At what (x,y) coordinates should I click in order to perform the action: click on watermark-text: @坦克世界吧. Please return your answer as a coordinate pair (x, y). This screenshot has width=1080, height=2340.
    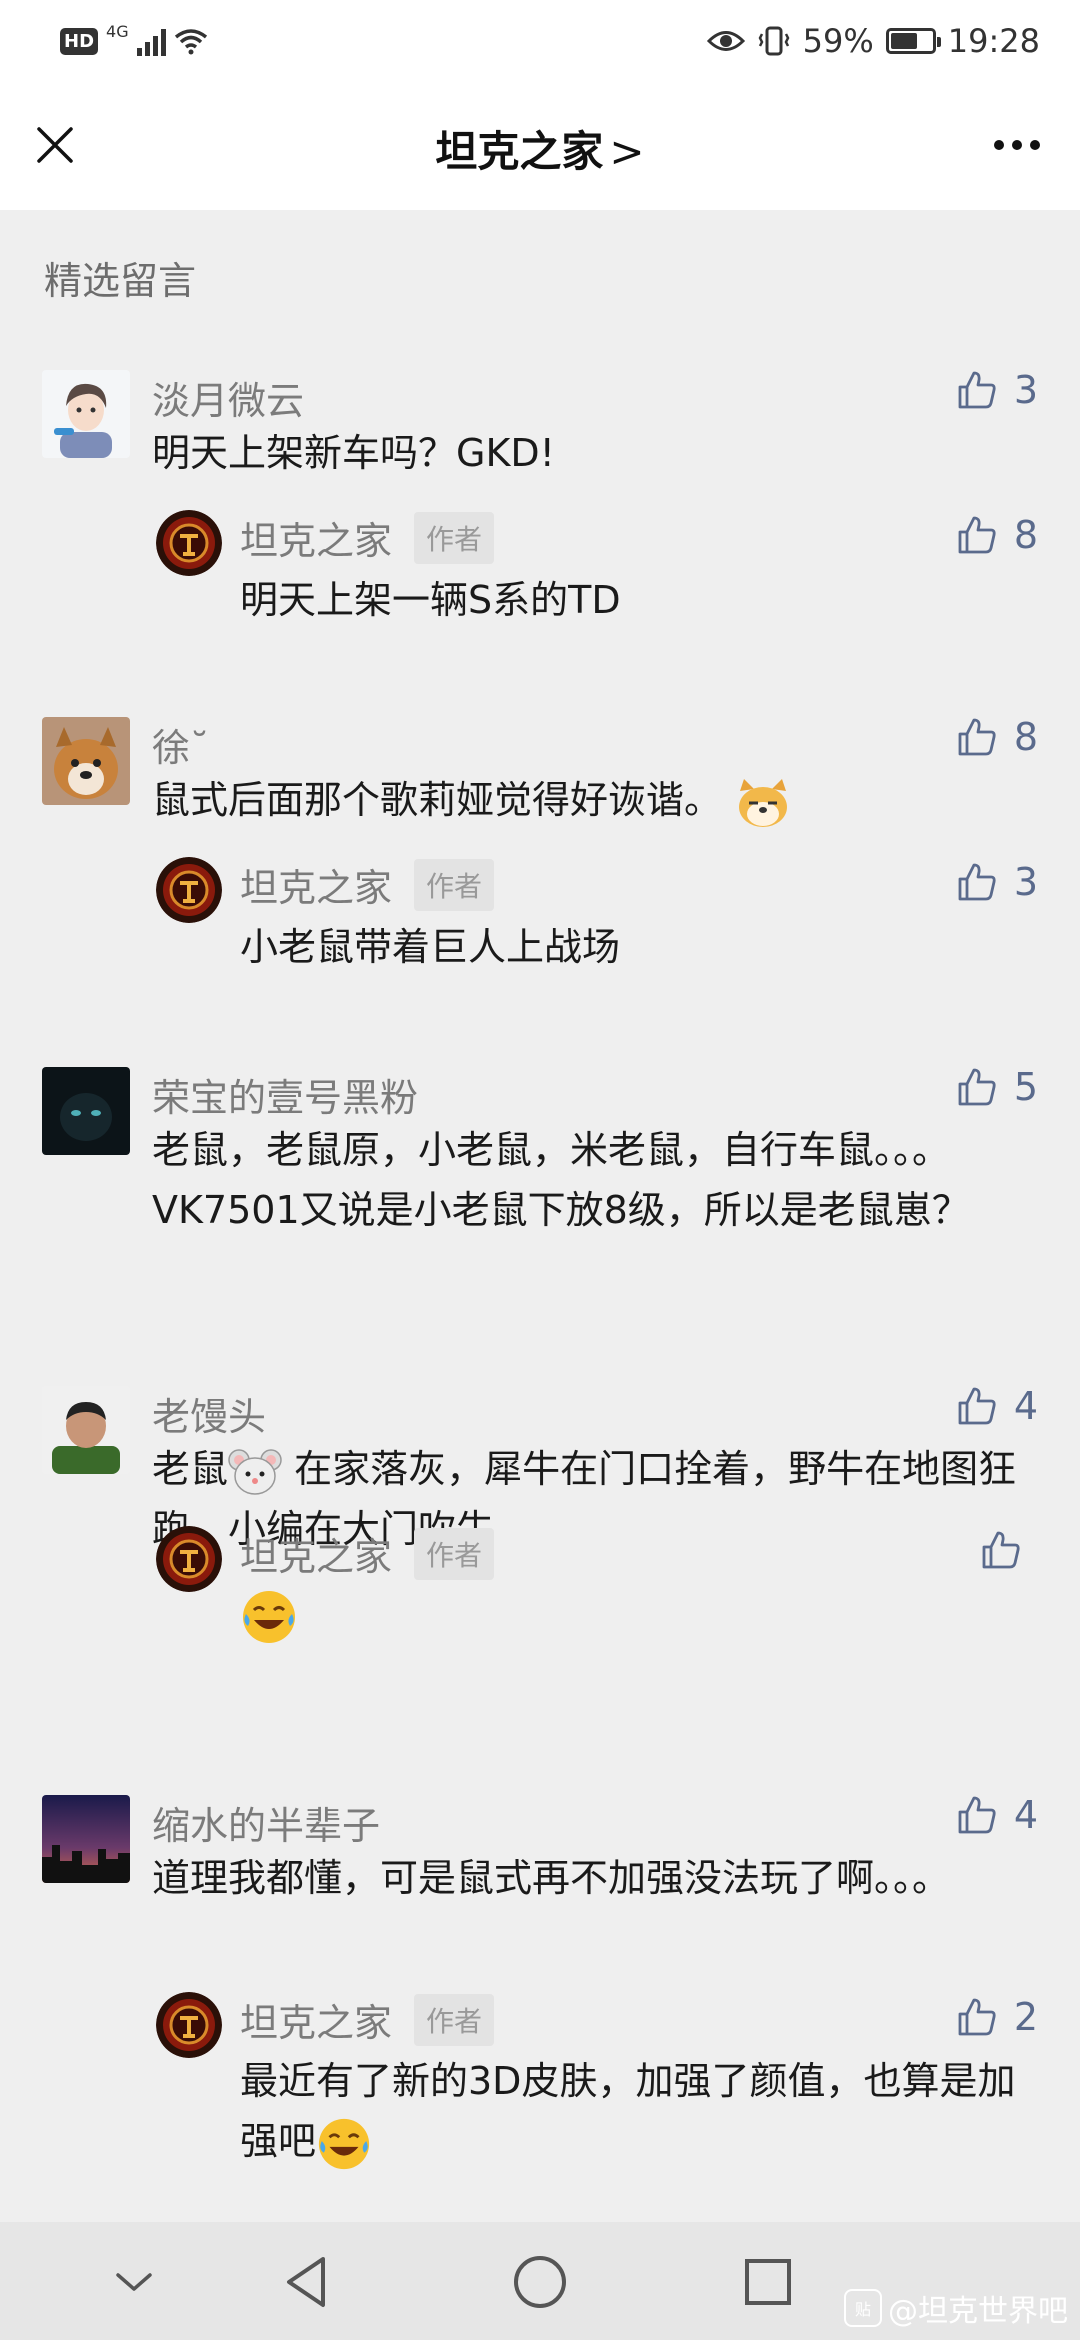
    Looking at the image, I should click on (978, 2311).